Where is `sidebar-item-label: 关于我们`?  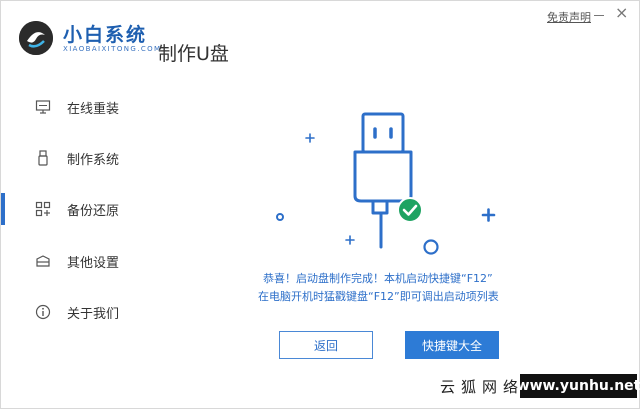 sidebar-item-label: 关于我们 is located at coordinates (93, 314).